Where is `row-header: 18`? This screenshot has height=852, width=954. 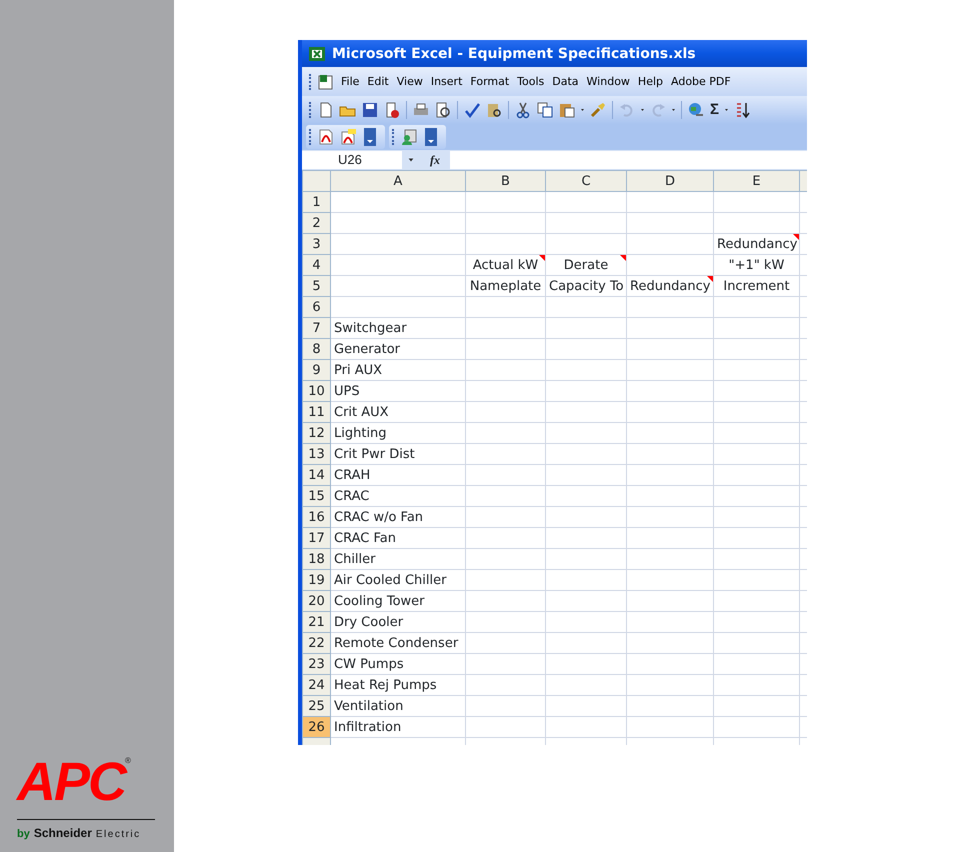 row-header: 18 is located at coordinates (316, 559).